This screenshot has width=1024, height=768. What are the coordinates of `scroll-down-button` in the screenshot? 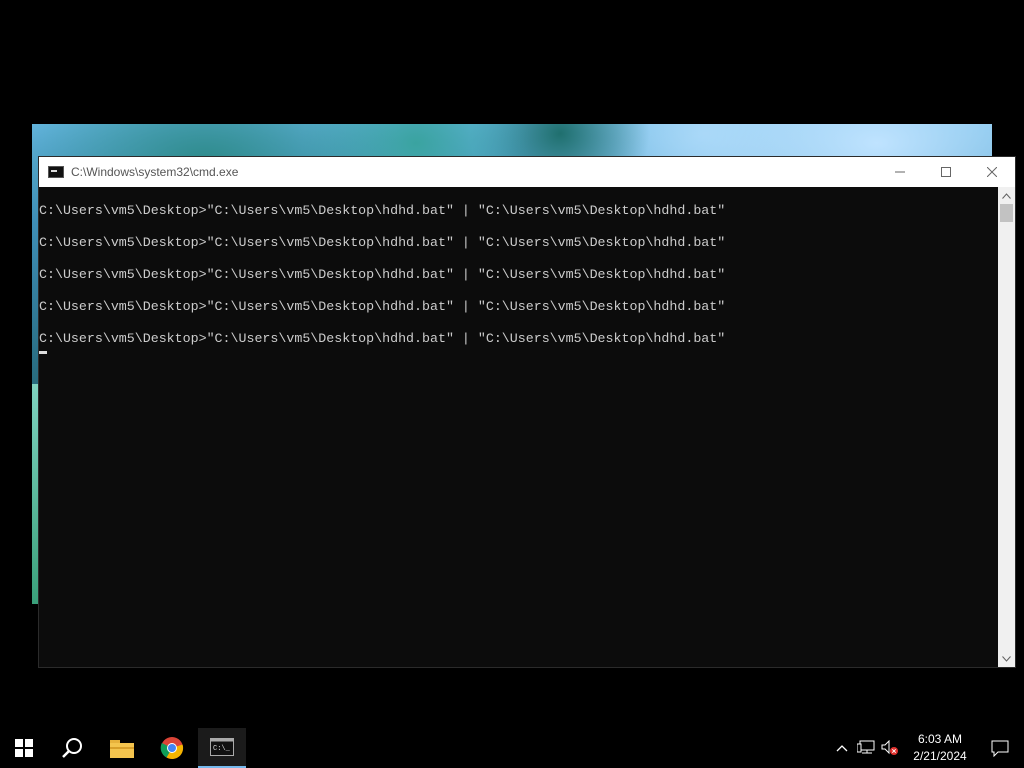 It's located at (1006, 658).